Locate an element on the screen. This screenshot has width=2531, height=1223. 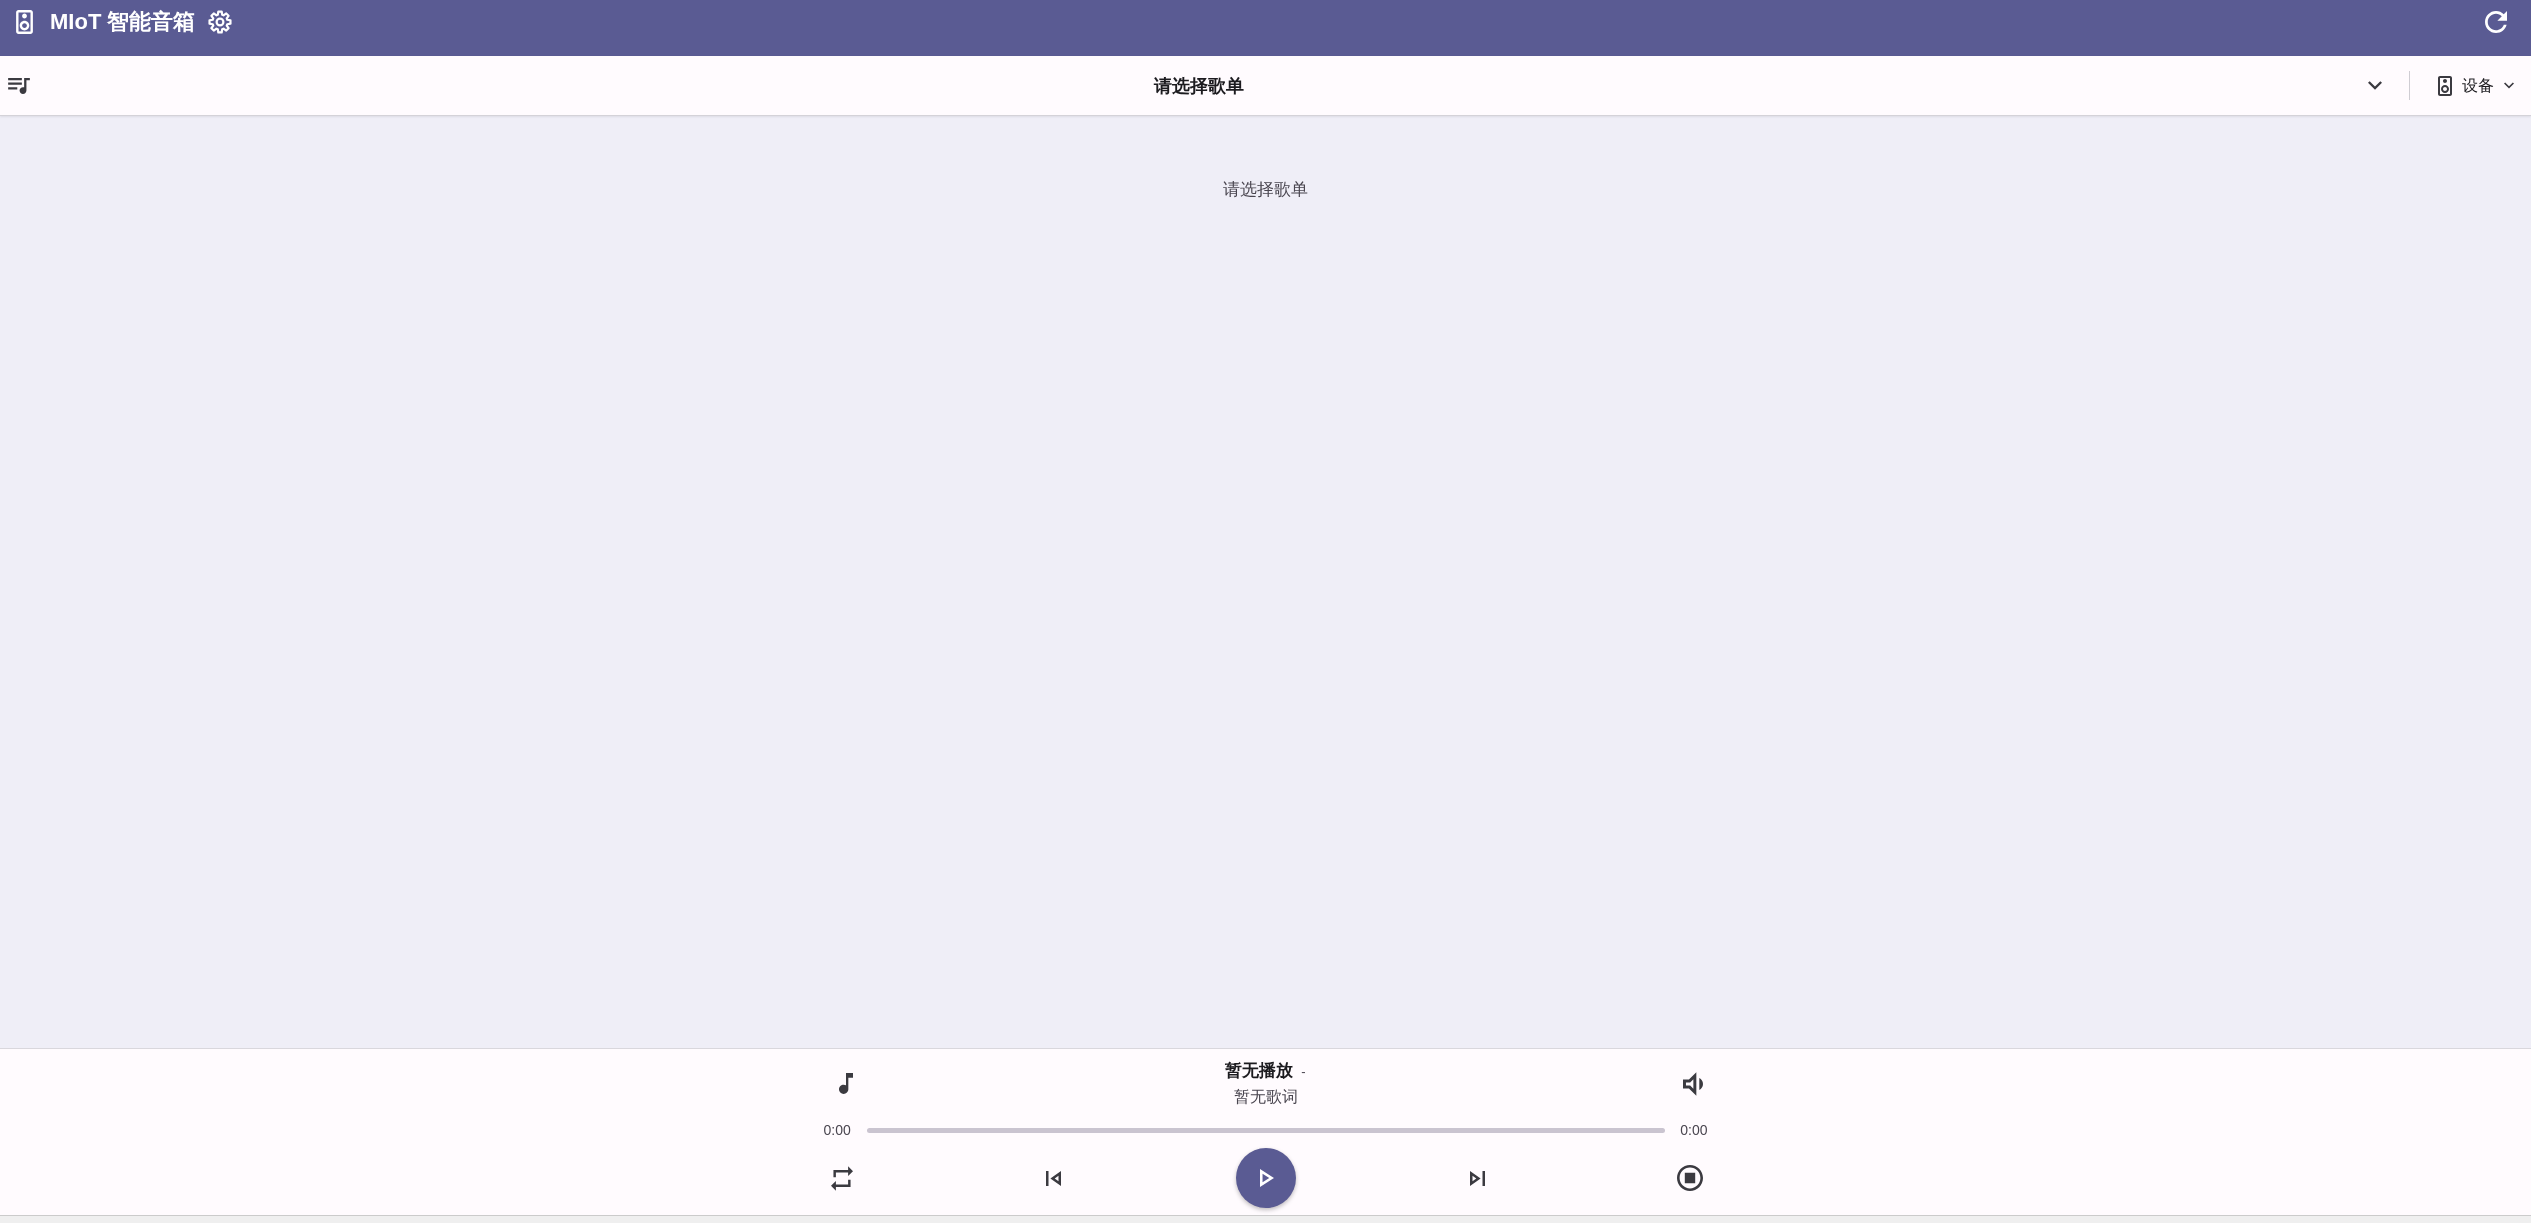
elapsed-time: 0:00 is located at coordinates (837, 1130).